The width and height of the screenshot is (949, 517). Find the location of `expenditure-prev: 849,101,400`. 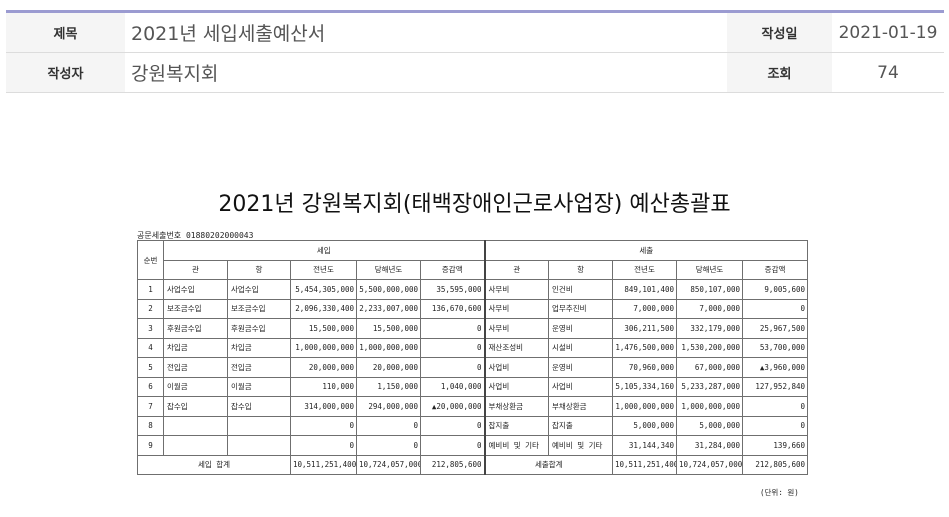

expenditure-prev: 849,101,400 is located at coordinates (645, 289).